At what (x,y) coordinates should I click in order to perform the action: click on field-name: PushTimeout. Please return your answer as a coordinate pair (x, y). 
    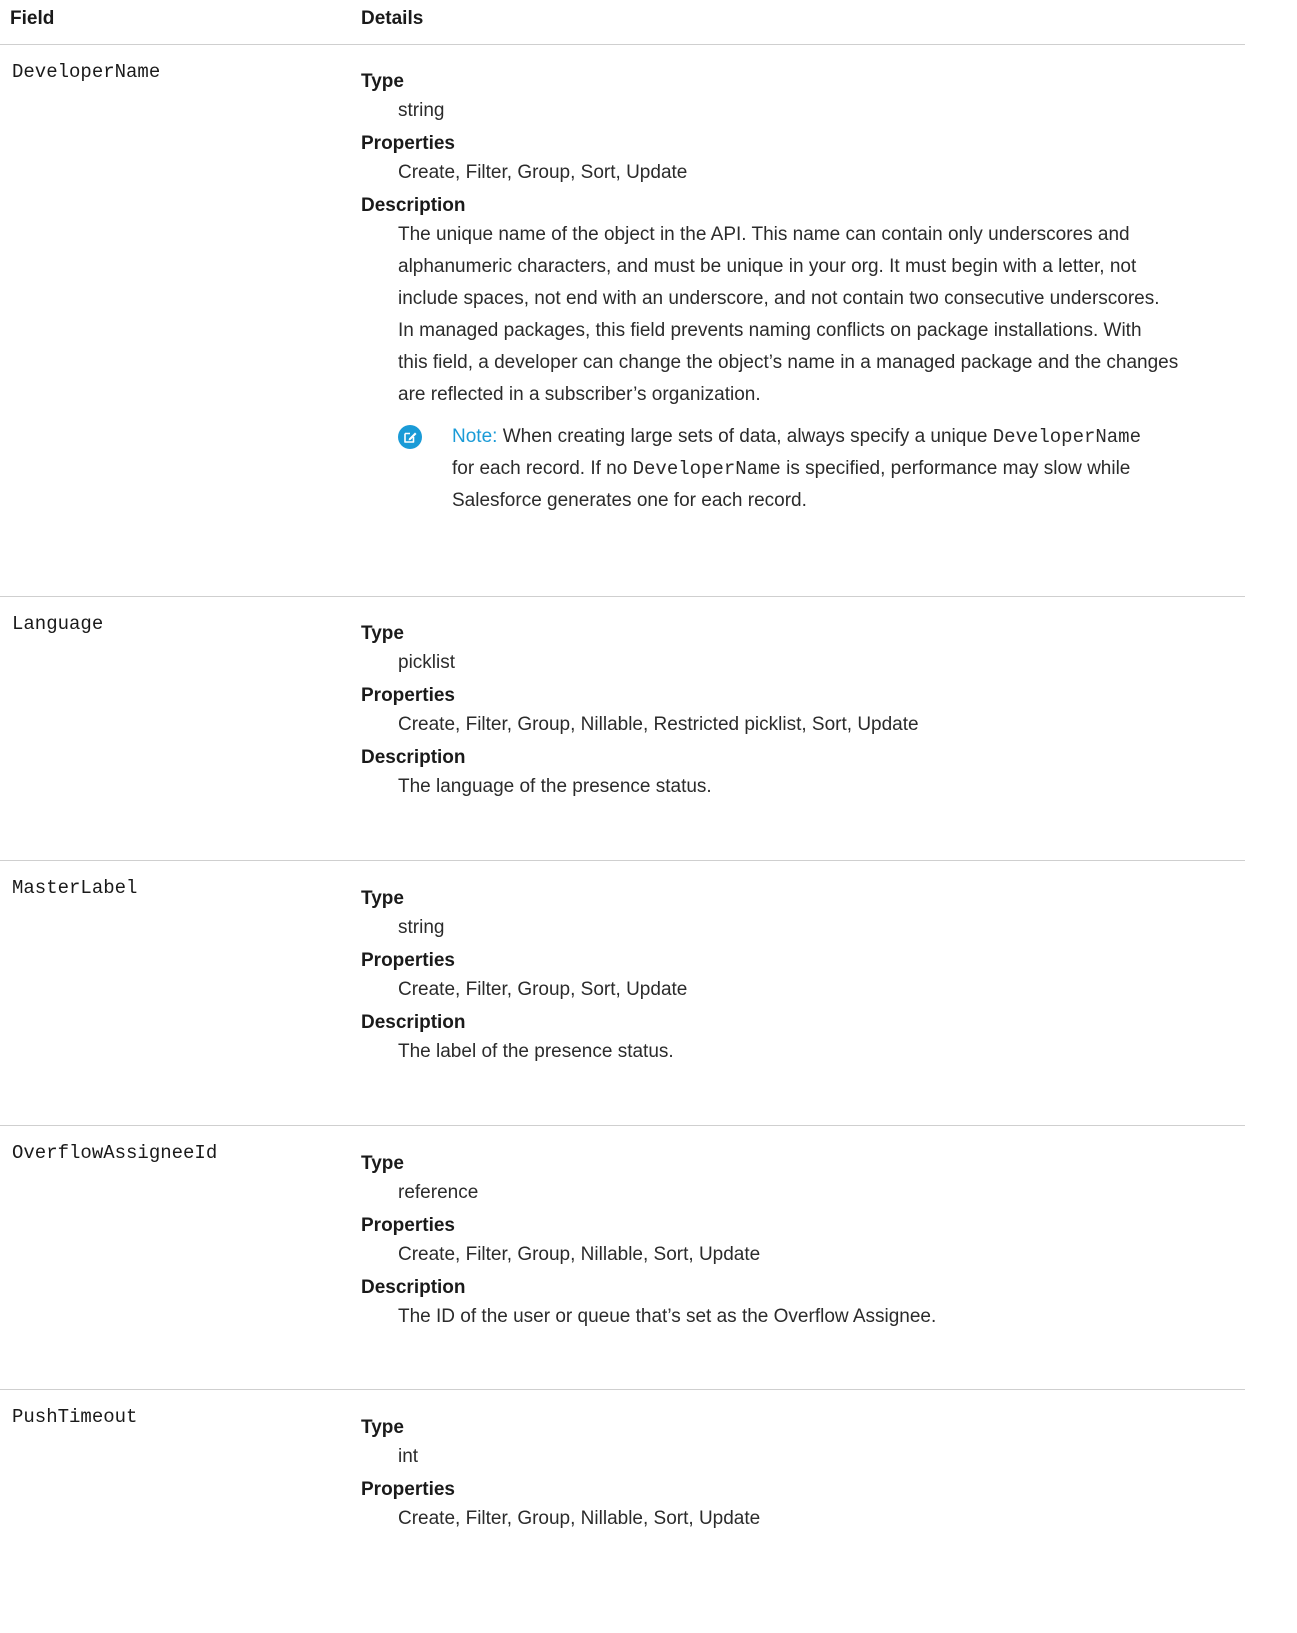
    Looking at the image, I should click on (75, 1417).